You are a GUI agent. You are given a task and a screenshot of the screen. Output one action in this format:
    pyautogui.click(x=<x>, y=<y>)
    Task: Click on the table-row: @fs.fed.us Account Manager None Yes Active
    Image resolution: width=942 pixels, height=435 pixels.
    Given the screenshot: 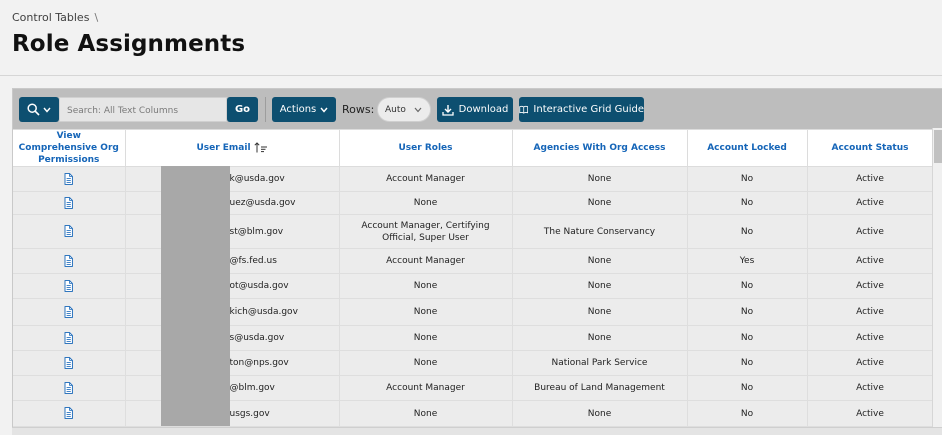 What is the action you would take?
    pyautogui.click(x=473, y=261)
    